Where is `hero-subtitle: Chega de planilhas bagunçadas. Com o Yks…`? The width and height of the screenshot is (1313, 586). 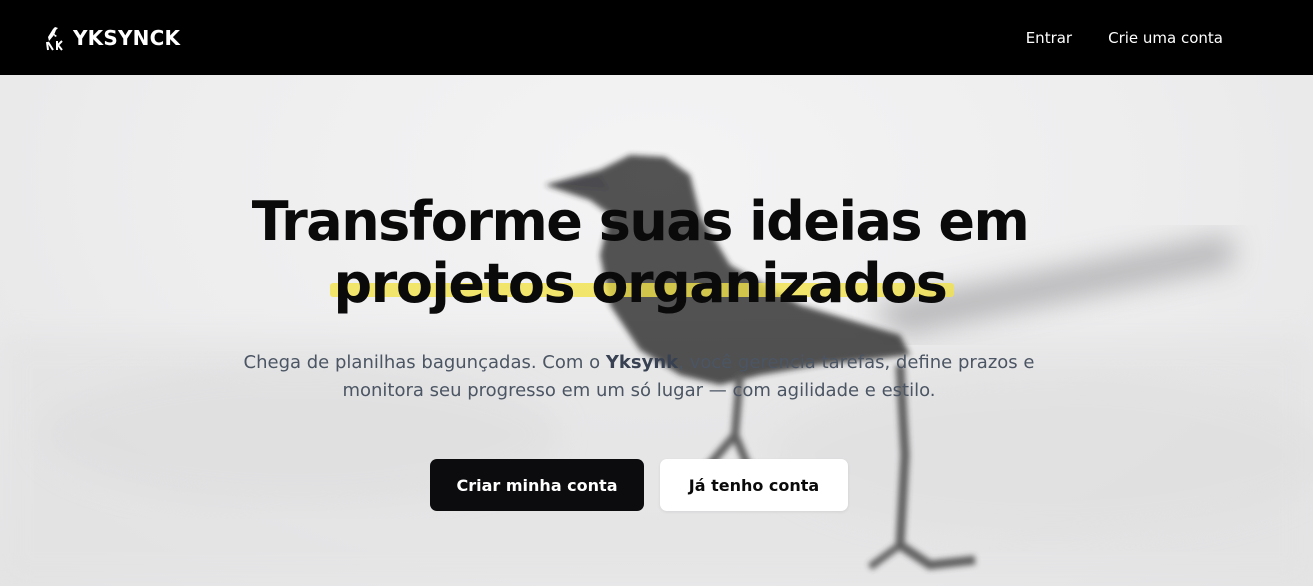 hero-subtitle: Chega de planilhas bagunçadas. Com o Yks… is located at coordinates (639, 377).